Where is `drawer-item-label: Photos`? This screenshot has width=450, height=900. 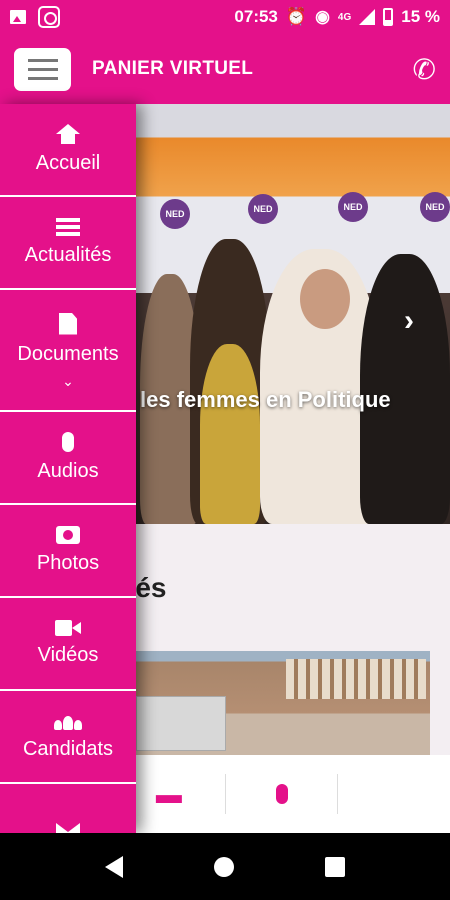 drawer-item-label: Photos is located at coordinates (68, 563).